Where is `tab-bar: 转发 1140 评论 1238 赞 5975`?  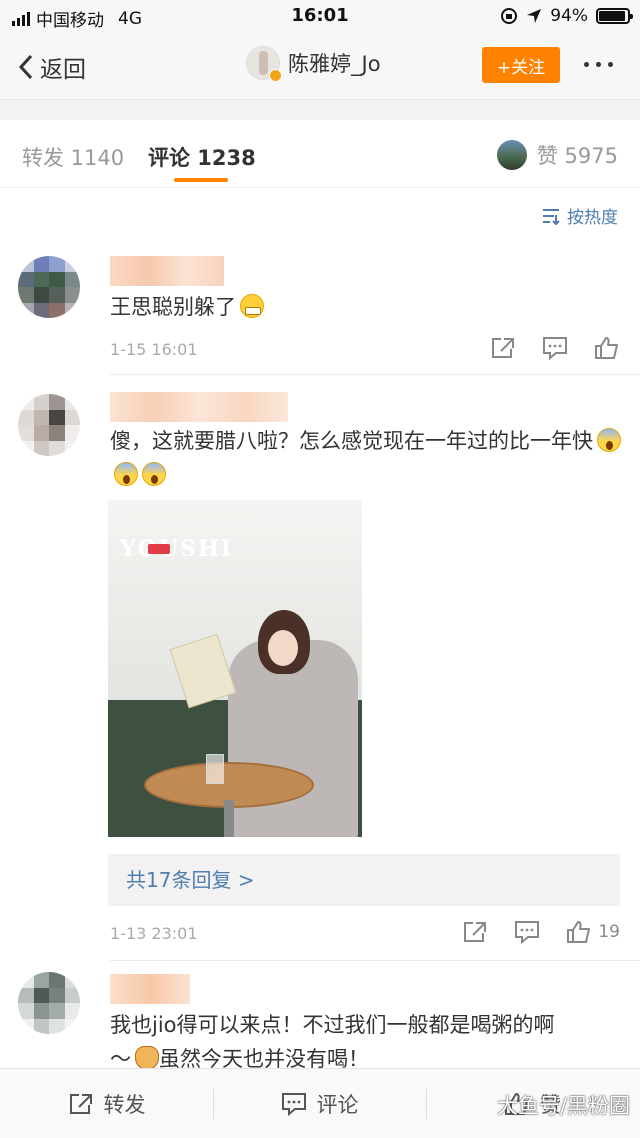 tab-bar: 转发 1140 评论 1238 赞 5975 is located at coordinates (320, 154).